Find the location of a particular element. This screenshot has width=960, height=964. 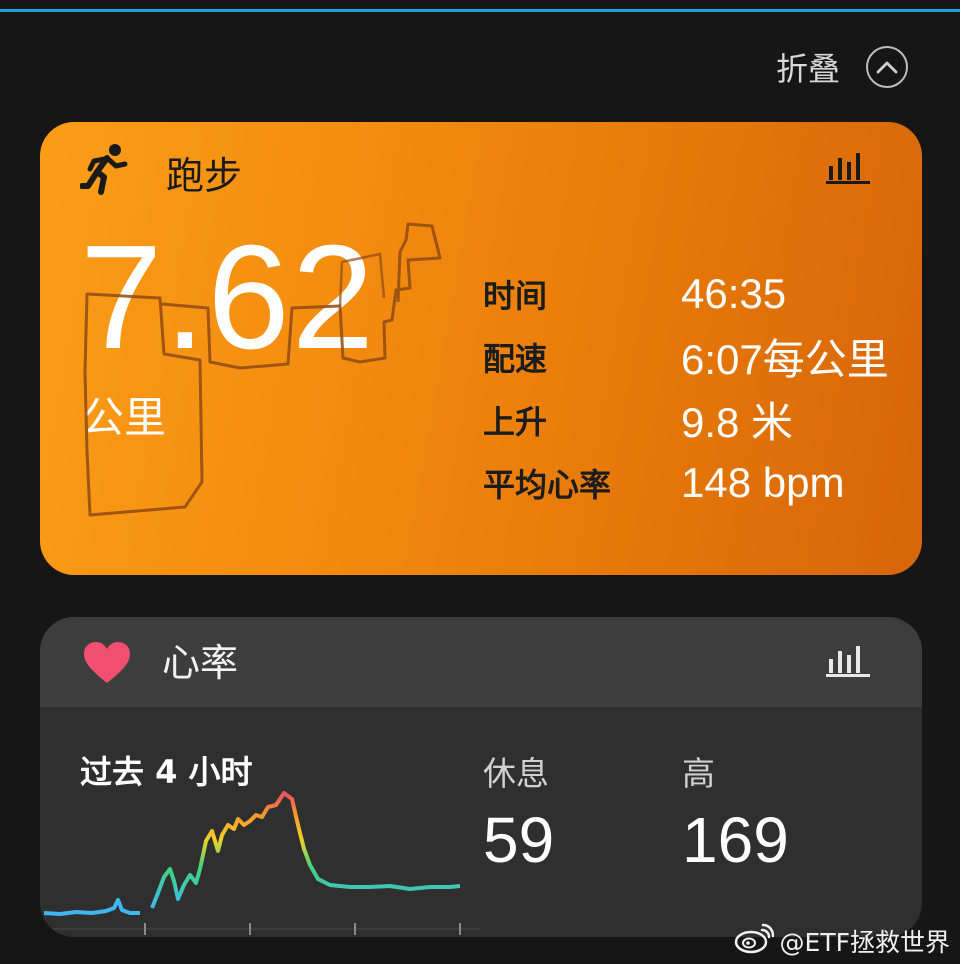

heart-rate-title: 心率 is located at coordinates (200, 663).